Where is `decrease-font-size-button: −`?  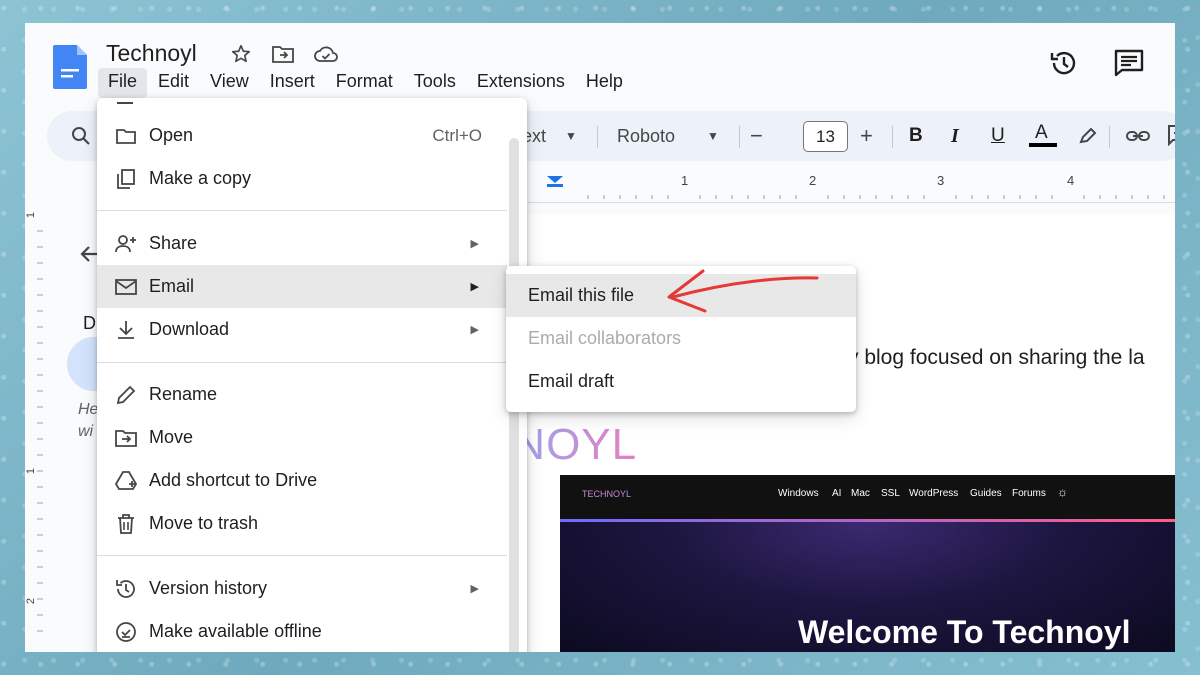 decrease-font-size-button: − is located at coordinates (756, 136).